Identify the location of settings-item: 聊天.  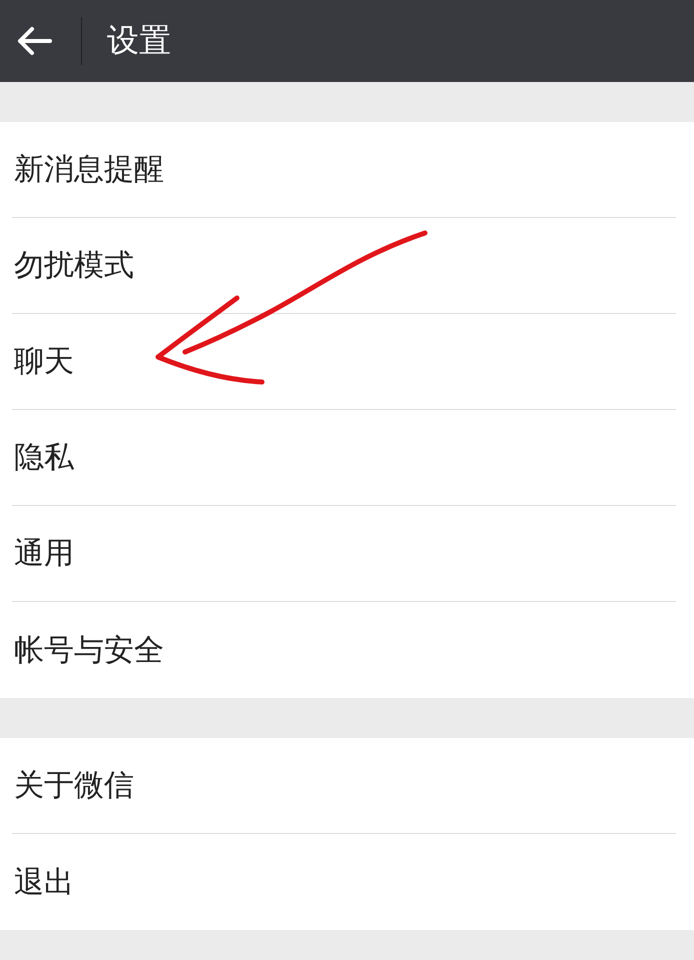
(344, 362).